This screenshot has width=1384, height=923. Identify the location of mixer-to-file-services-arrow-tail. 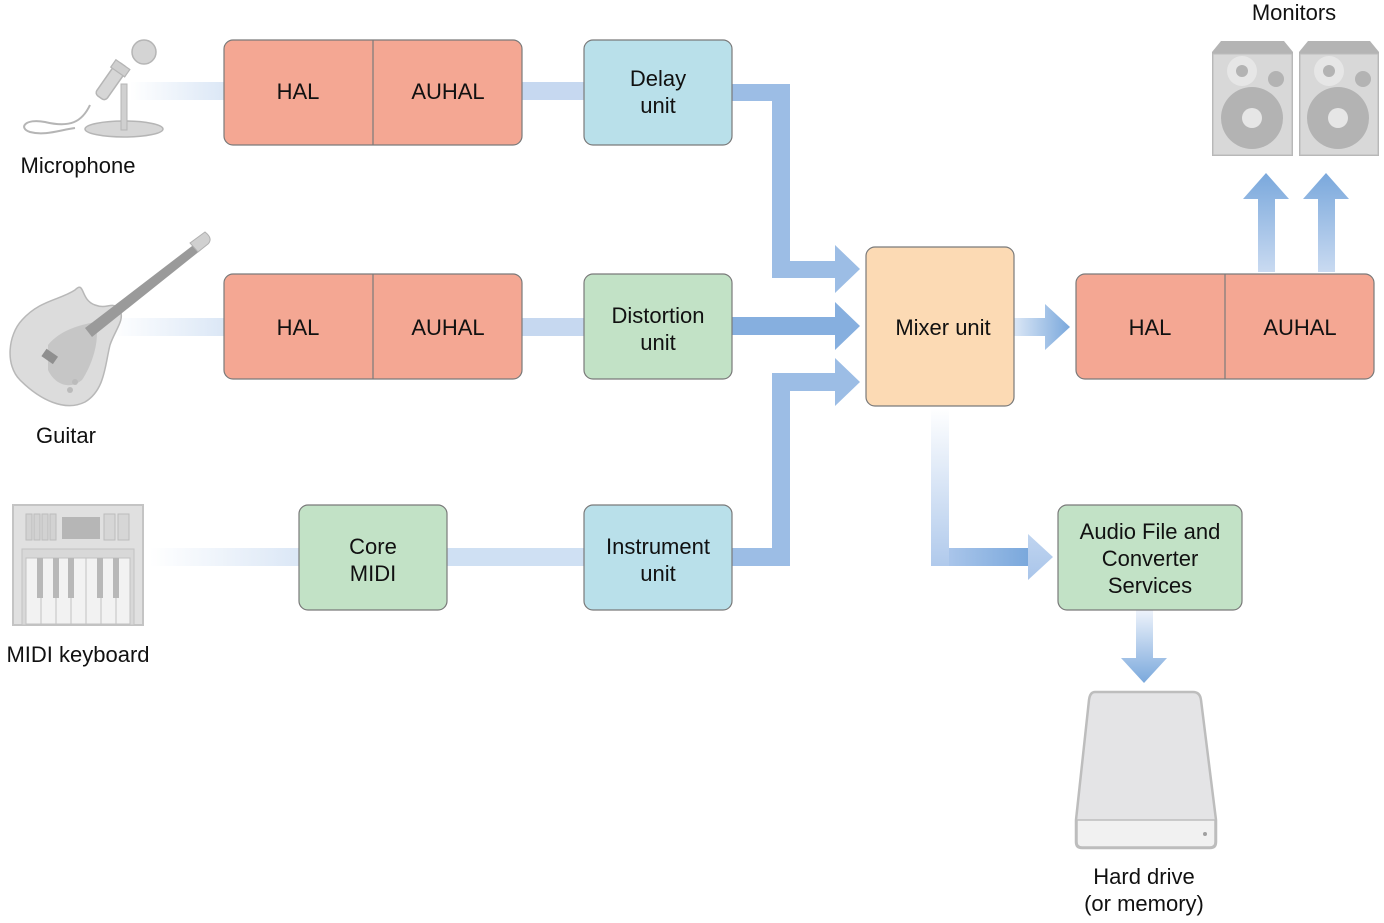
(988, 557).